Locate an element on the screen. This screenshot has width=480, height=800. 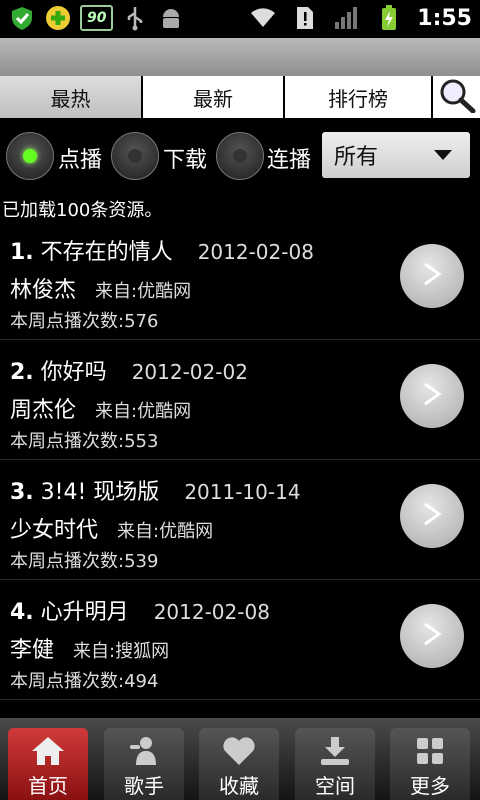
item-artist: 李健 is located at coordinates (32, 650).